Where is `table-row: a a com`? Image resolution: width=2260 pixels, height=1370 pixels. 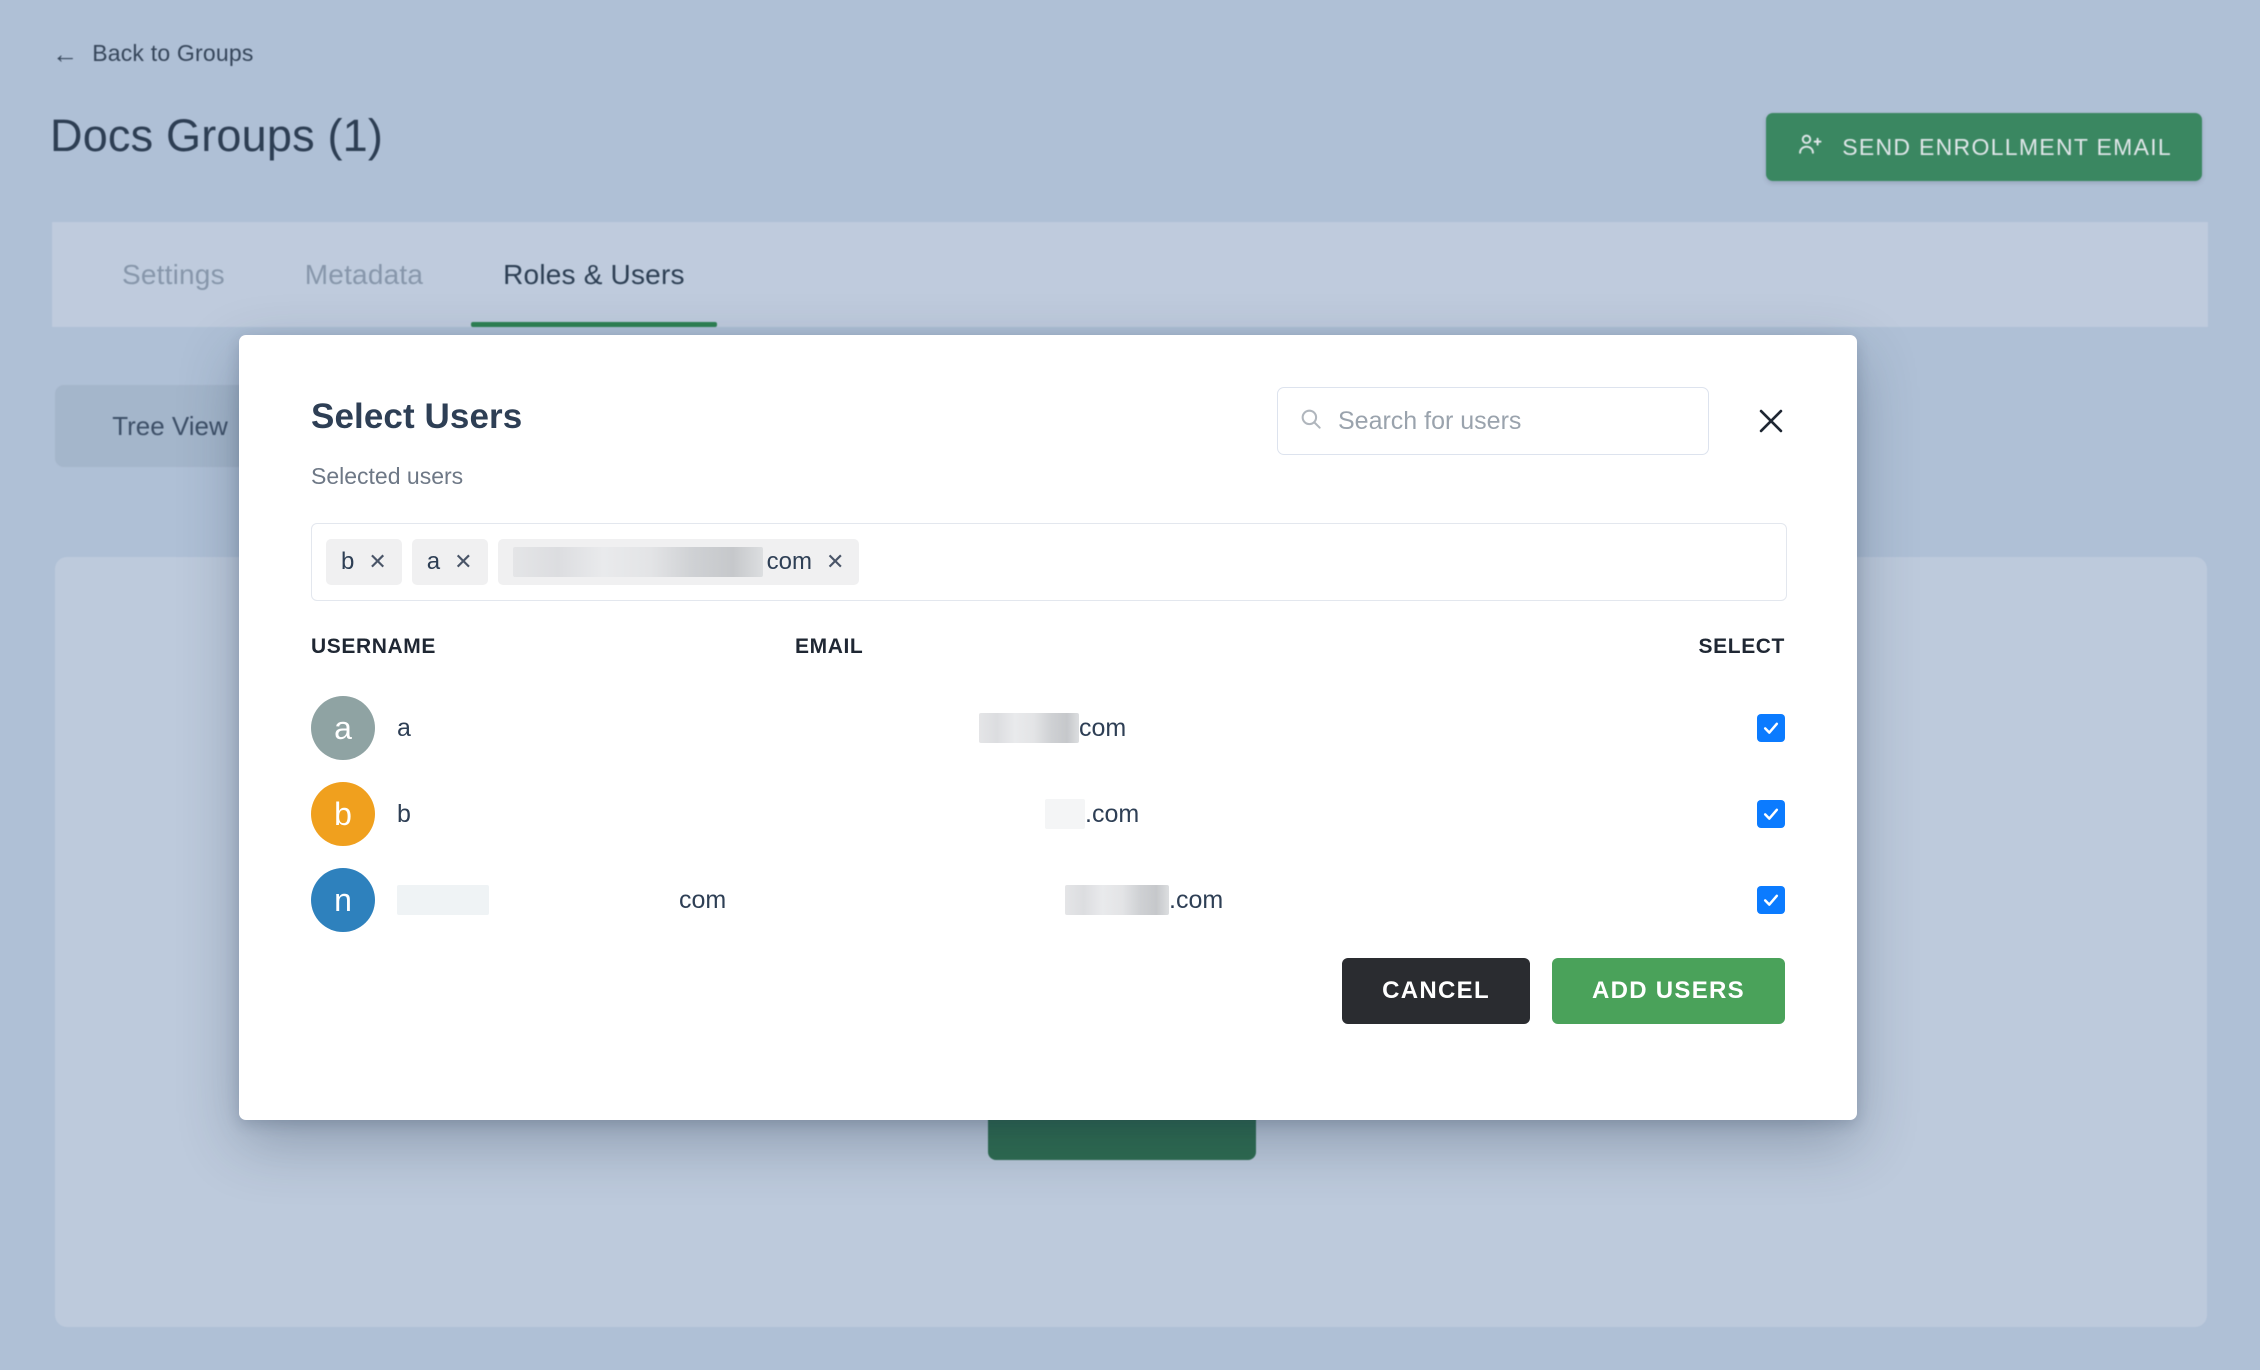
table-row: a a com is located at coordinates (1048, 728).